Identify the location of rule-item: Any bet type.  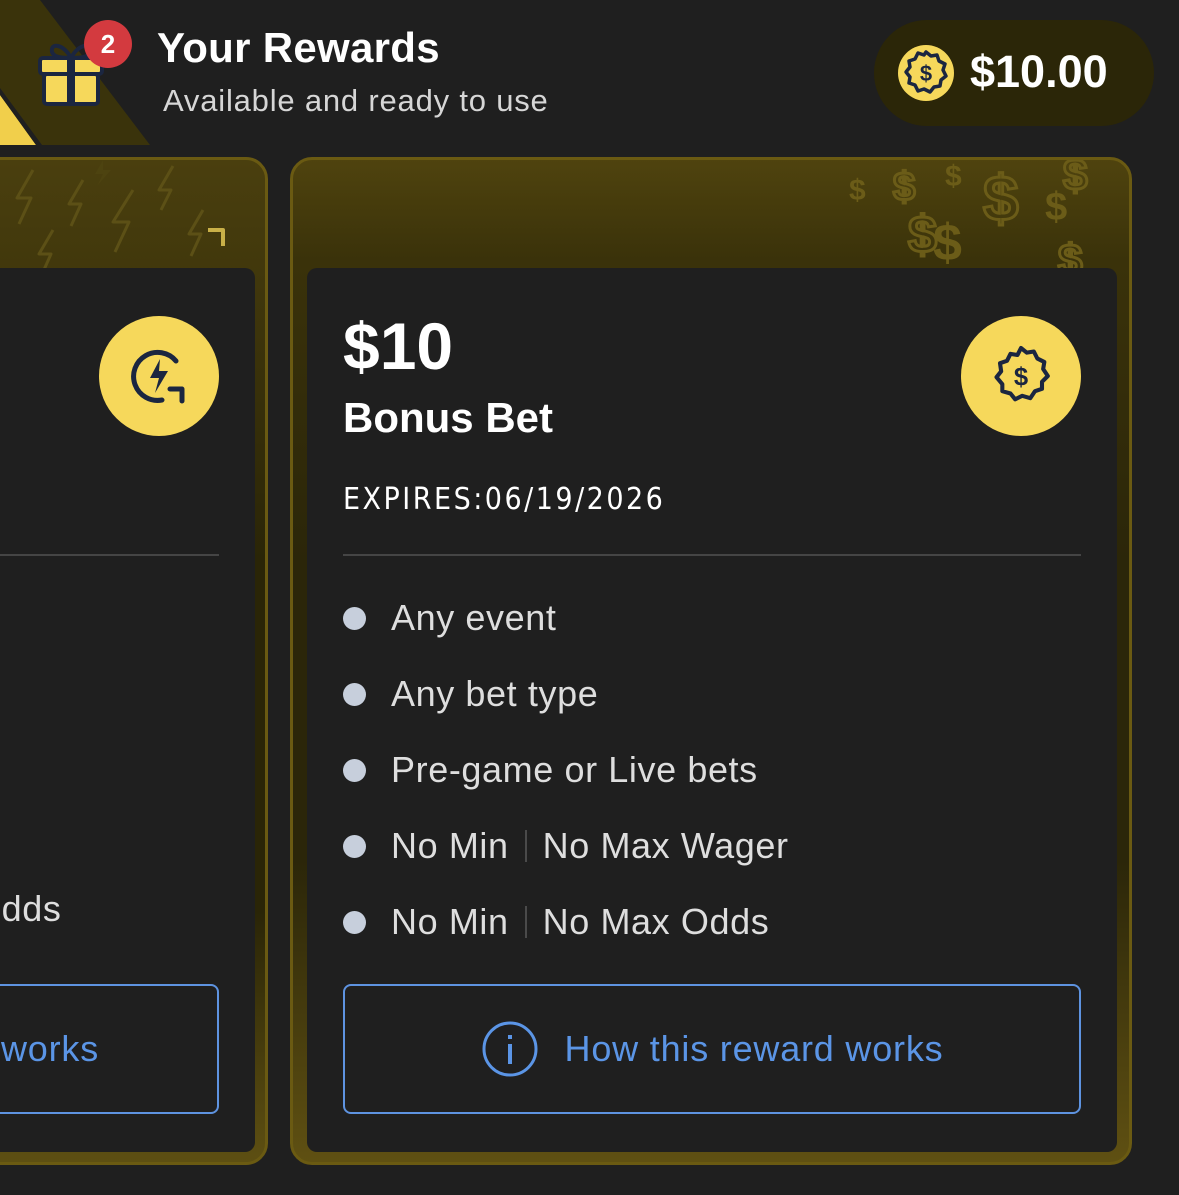
(566, 694).